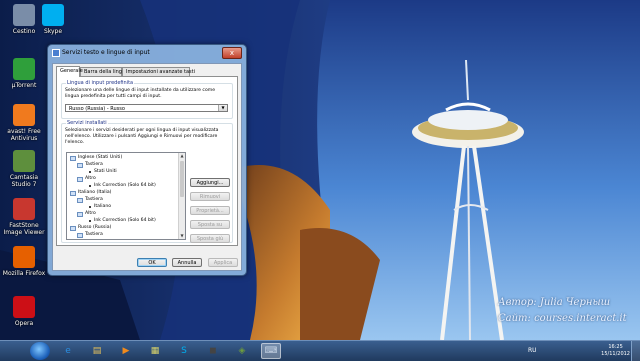 This screenshot has height=361, width=640. What do you see at coordinates (182, 156) in the screenshot?
I see `scroll-up-icon: ▲` at bounding box center [182, 156].